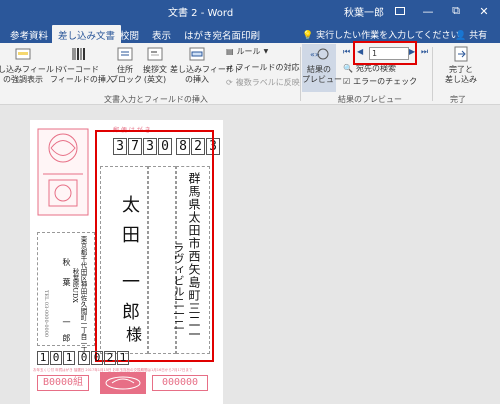  Describe the element at coordinates (263, 67) in the screenshot. I see `match-fields-button: ⇄ フィールドの対応` at that location.